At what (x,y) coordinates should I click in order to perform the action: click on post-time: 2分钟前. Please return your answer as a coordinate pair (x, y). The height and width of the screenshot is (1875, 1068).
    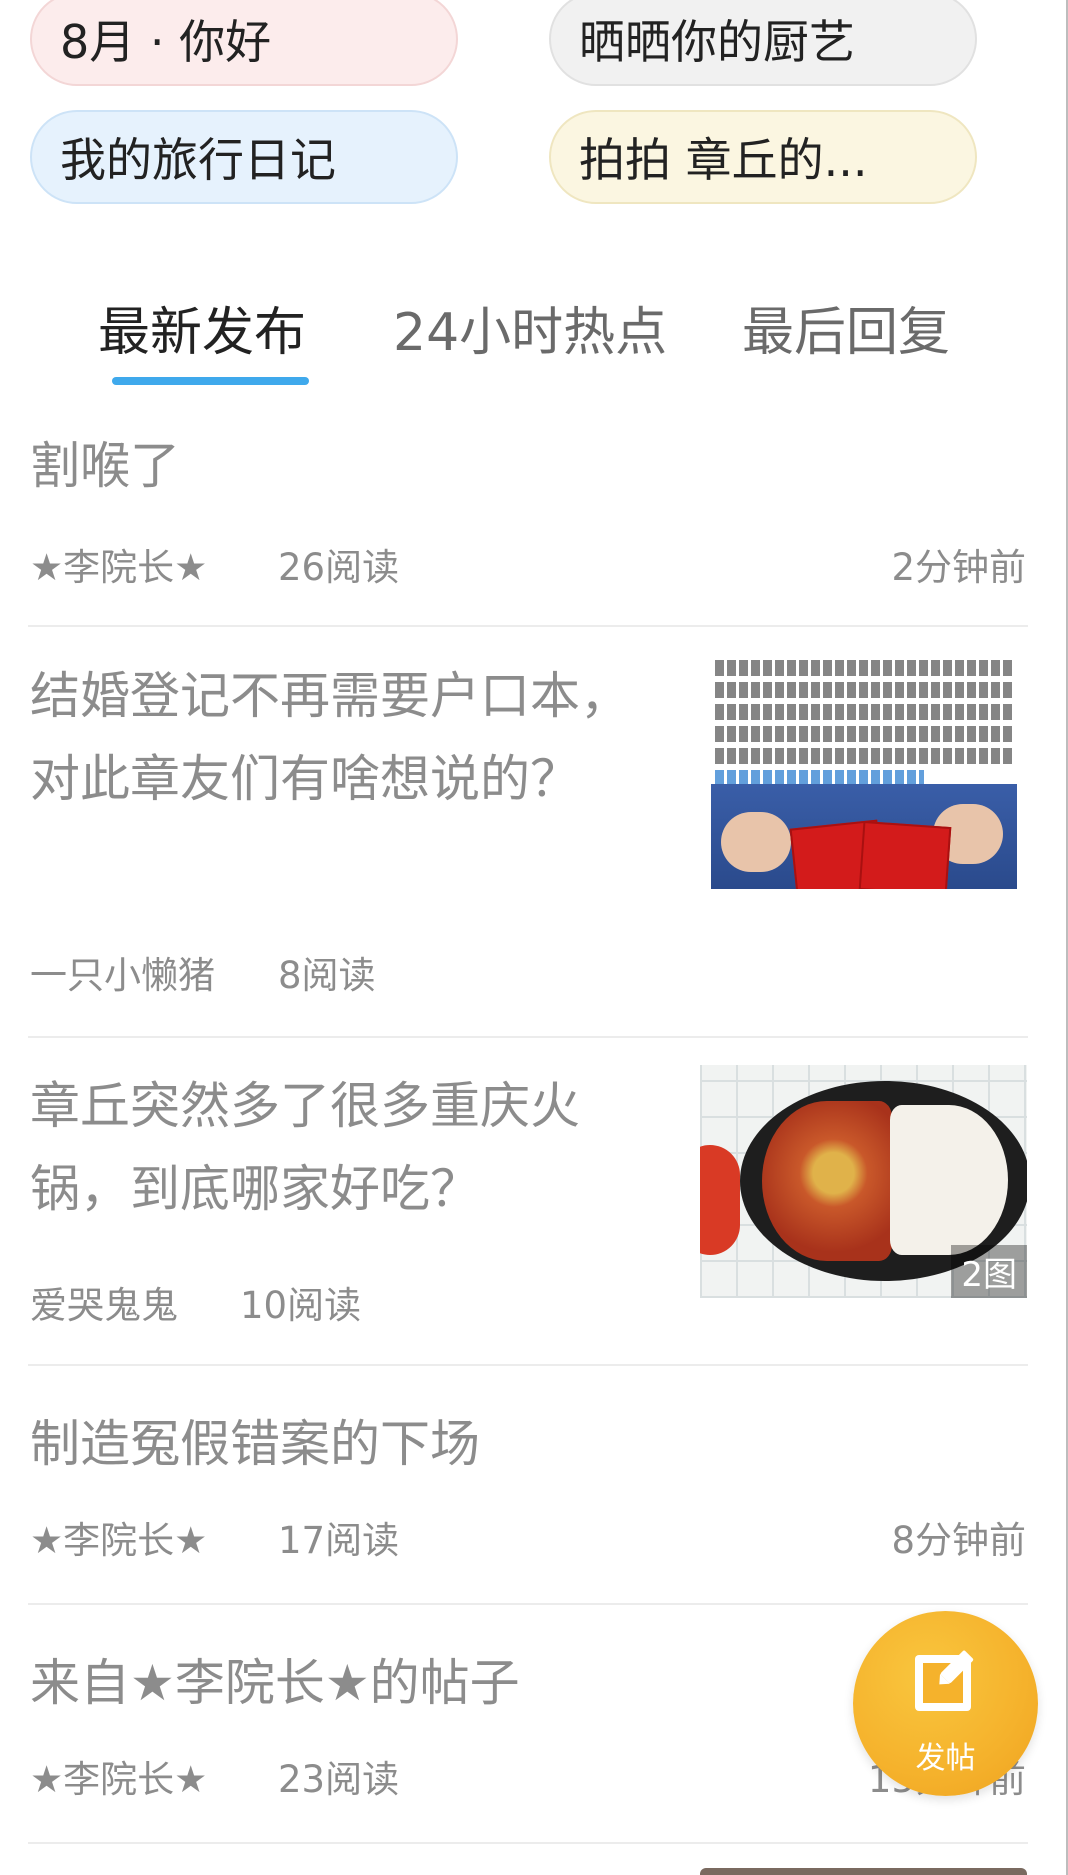
    Looking at the image, I should click on (958, 567).